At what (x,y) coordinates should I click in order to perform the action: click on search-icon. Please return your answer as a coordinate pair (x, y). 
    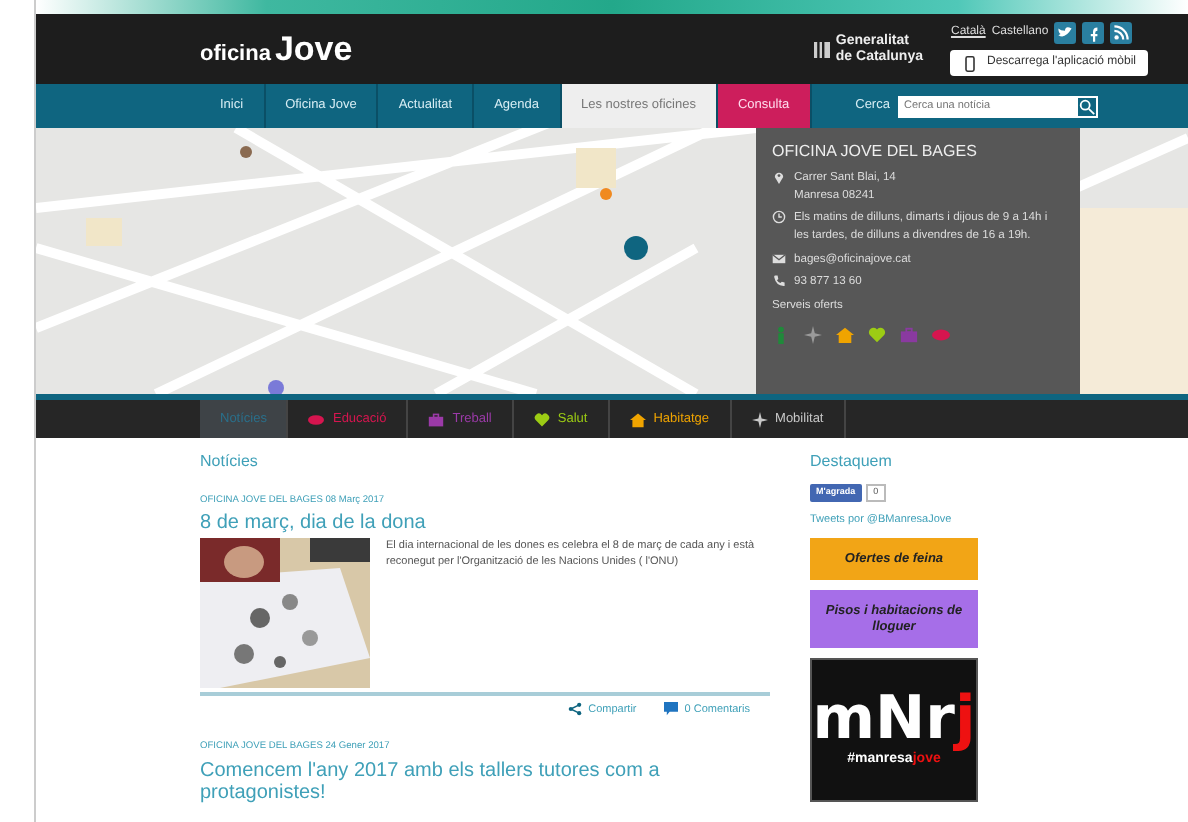
    Looking at the image, I should click on (1086, 106).